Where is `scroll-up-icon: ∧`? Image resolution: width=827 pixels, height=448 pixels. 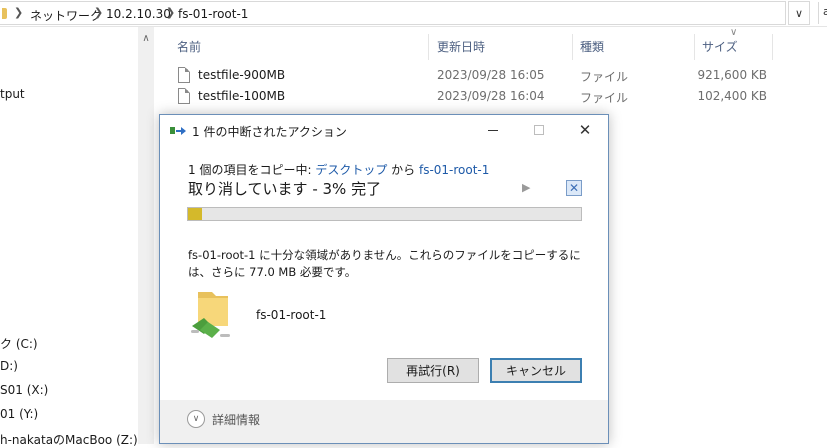 scroll-up-icon: ∧ is located at coordinates (146, 38).